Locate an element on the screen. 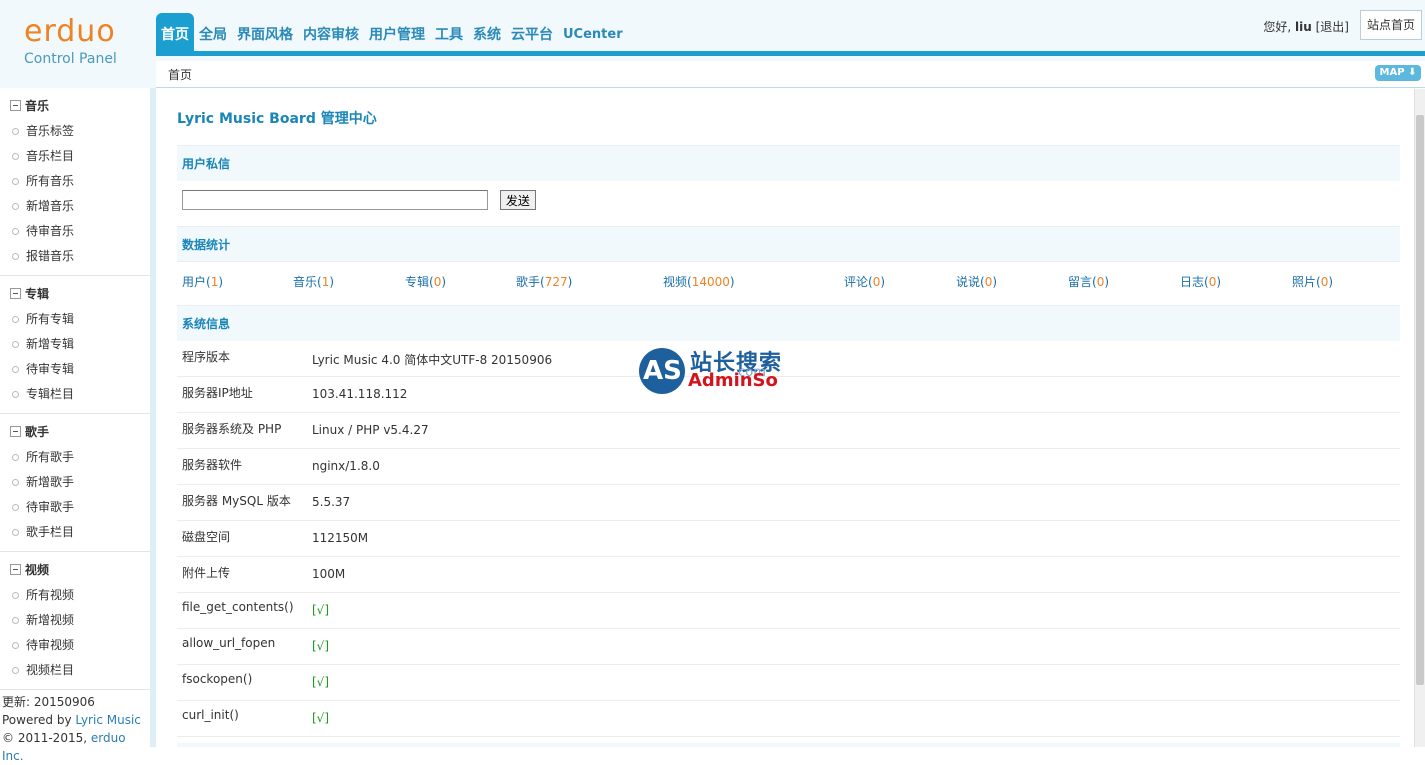 The image size is (1425, 765). sidebar-item: 音乐栏目 is located at coordinates (75, 156).